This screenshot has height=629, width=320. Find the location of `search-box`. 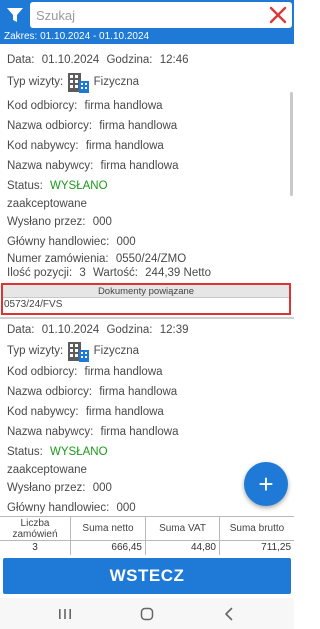

search-box is located at coordinates (161, 15).